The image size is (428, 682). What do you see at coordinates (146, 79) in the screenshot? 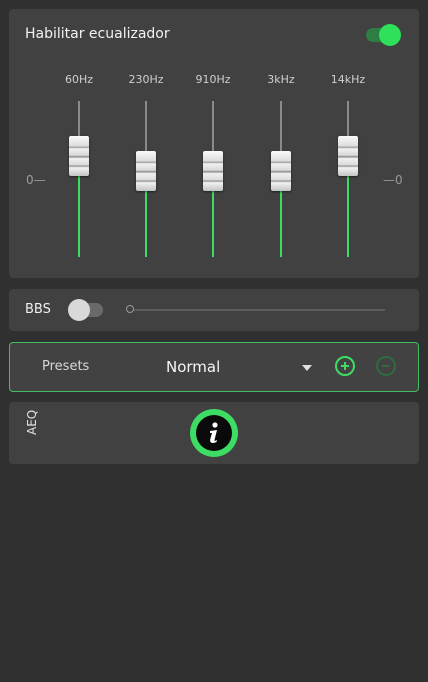
I see `band-frequency-label: 230Hz` at bounding box center [146, 79].